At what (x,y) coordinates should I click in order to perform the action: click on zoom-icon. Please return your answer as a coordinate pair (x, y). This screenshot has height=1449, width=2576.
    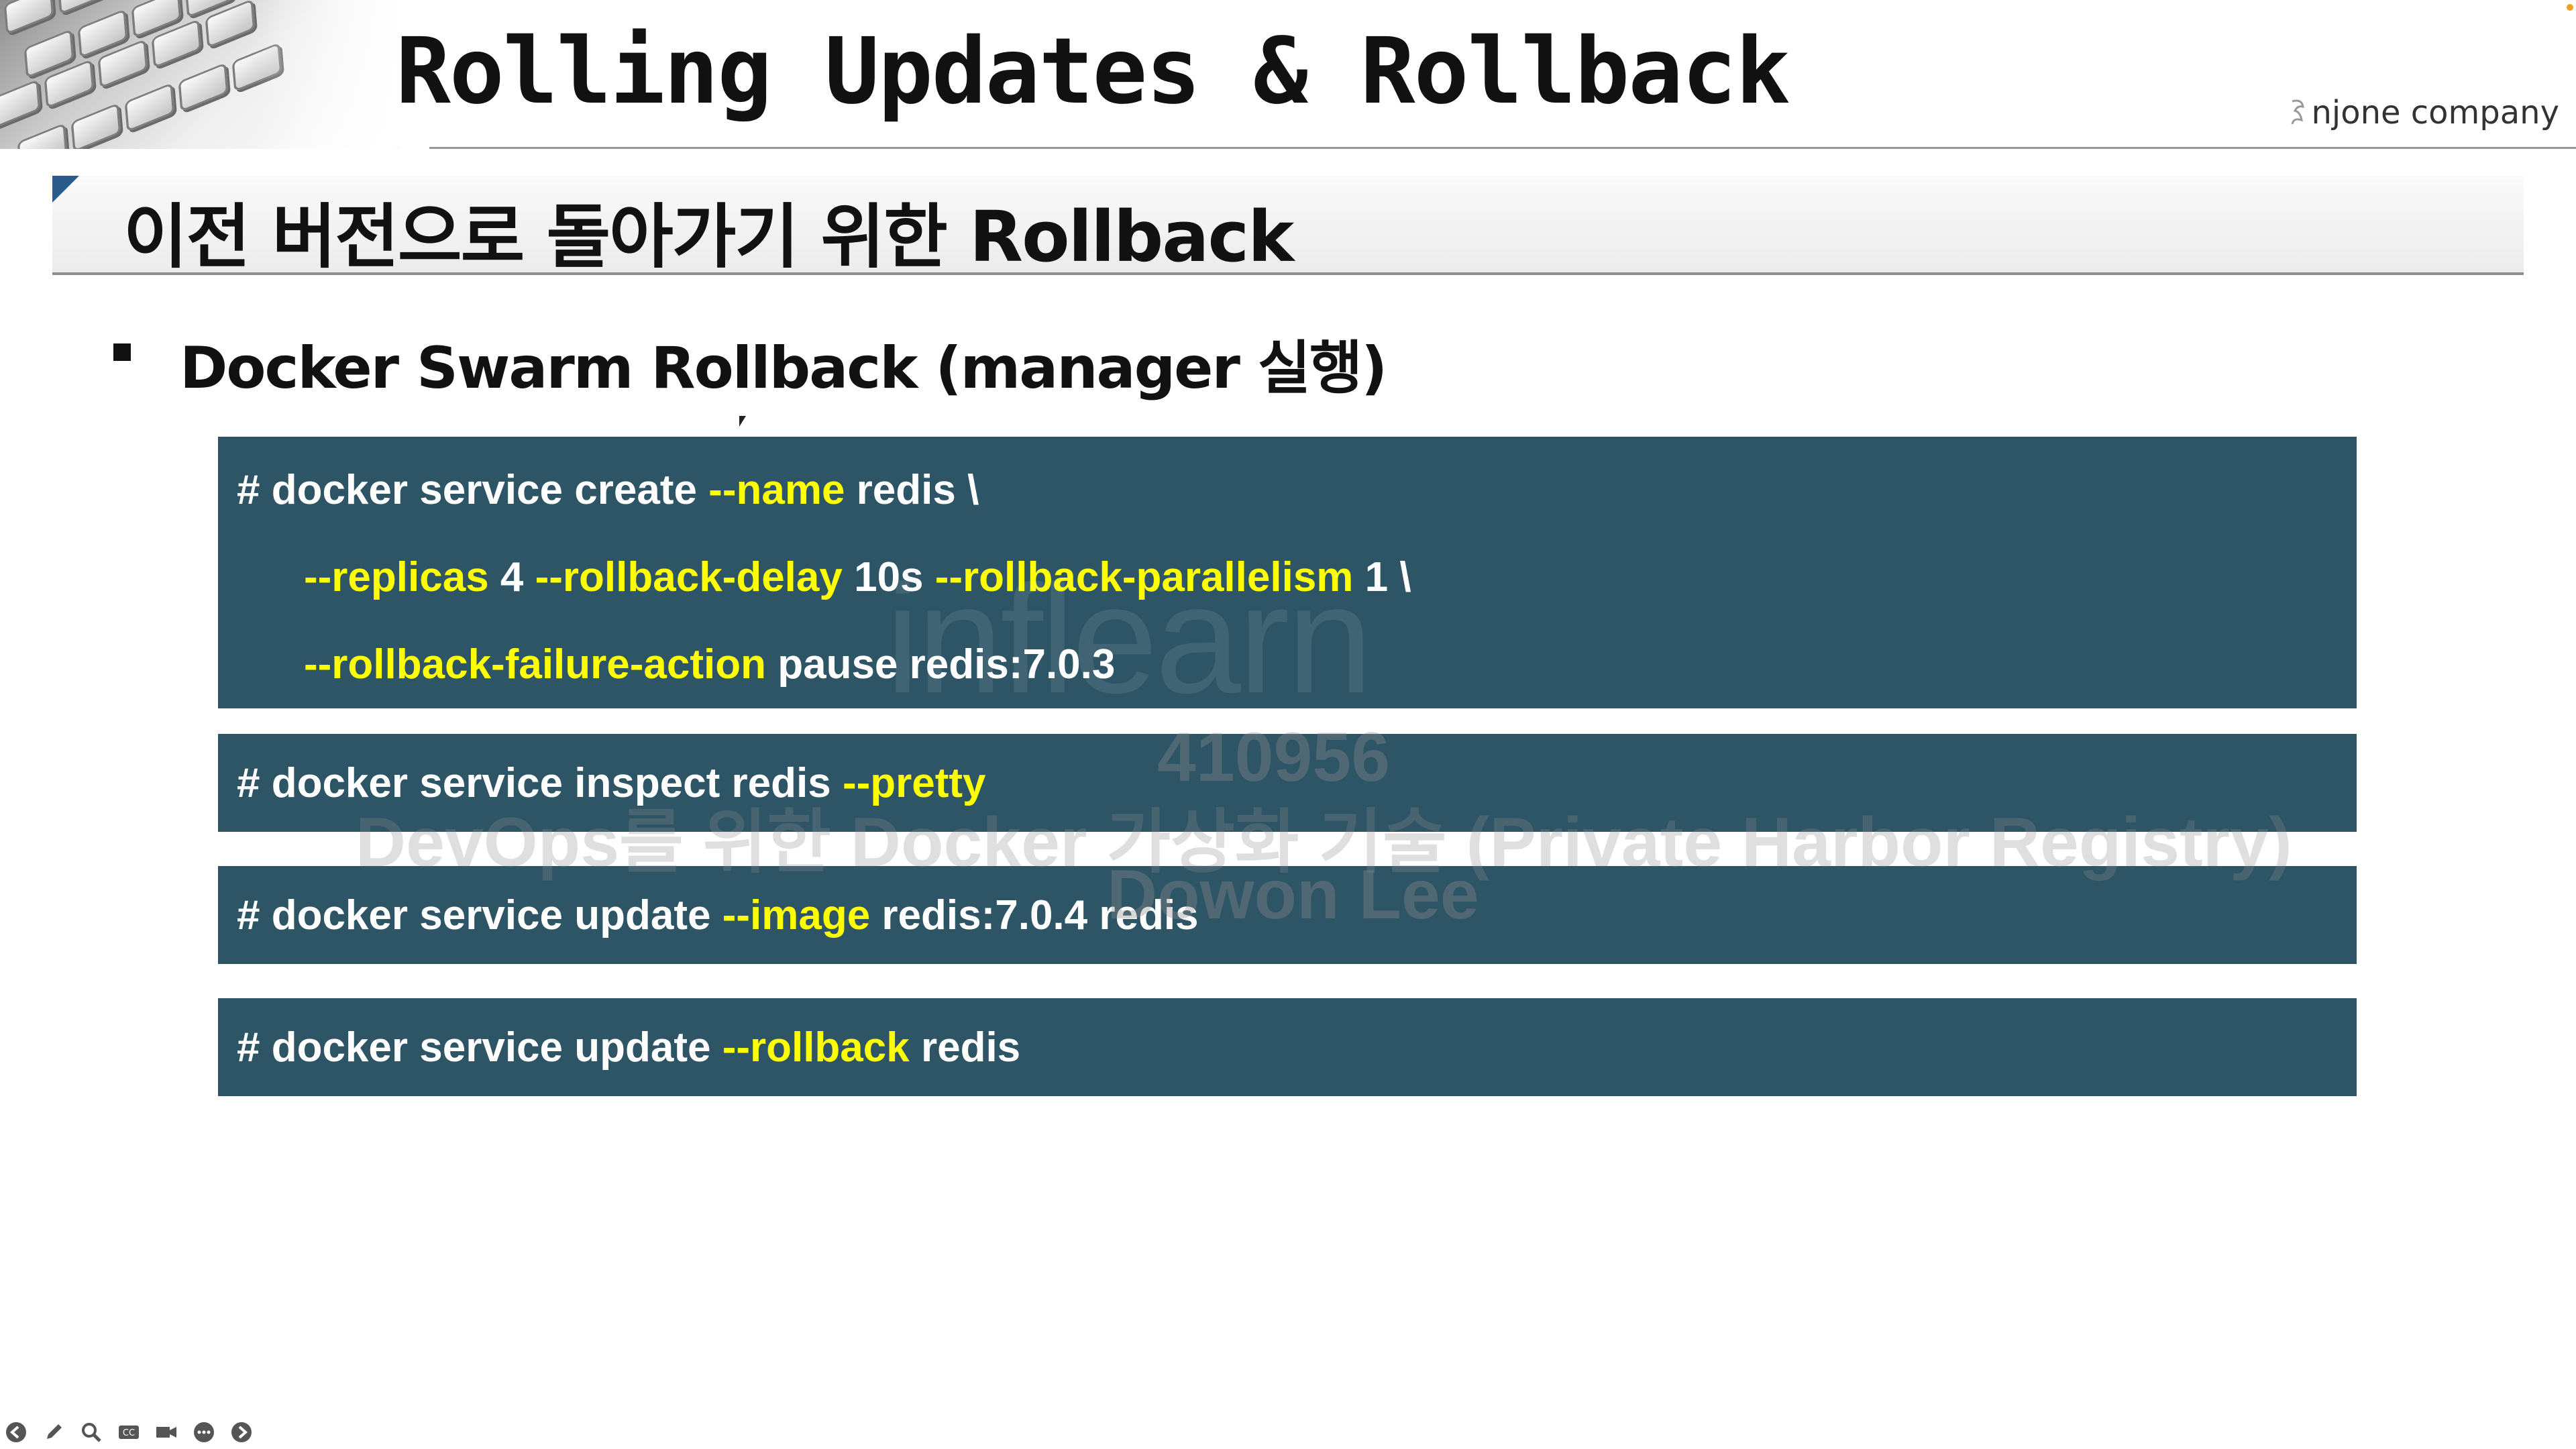
    Looking at the image, I should click on (91, 1432).